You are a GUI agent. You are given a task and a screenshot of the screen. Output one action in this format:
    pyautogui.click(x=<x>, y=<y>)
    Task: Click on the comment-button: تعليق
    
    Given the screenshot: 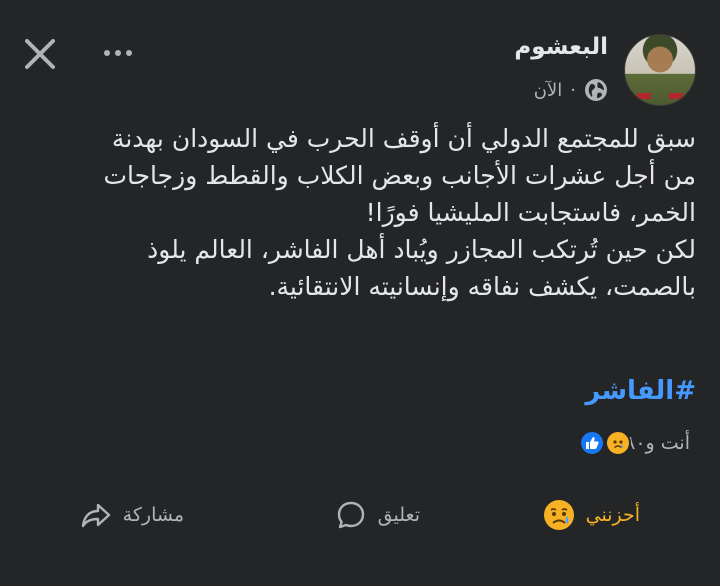 What is the action you would take?
    pyautogui.click(x=377, y=515)
    